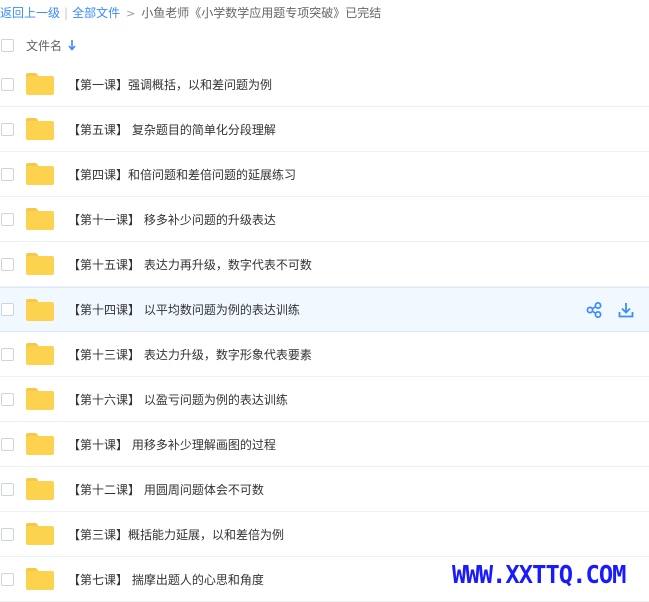 This screenshot has width=649, height=602. What do you see at coordinates (324, 264) in the screenshot?
I see `file-row: 【第十五课】 表达力再升级，数字代表不可数` at bounding box center [324, 264].